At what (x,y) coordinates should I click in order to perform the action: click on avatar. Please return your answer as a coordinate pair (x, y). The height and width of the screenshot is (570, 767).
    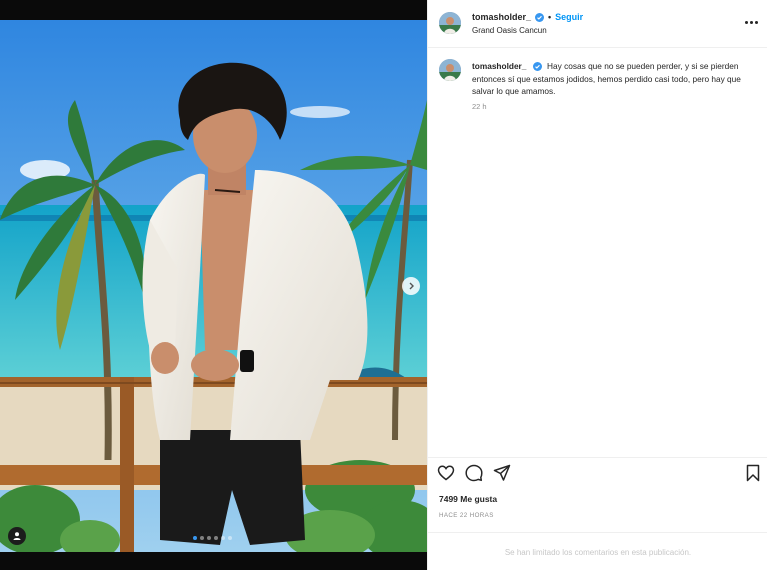
    Looking at the image, I should click on (450, 23).